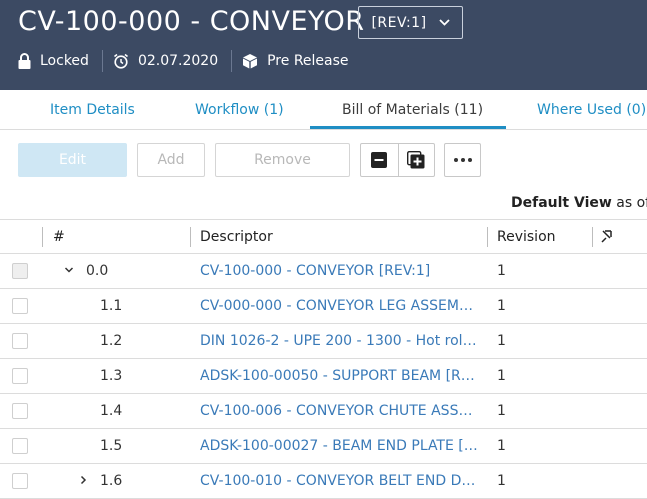  I want to click on row-number: 1.1, so click(111, 306).